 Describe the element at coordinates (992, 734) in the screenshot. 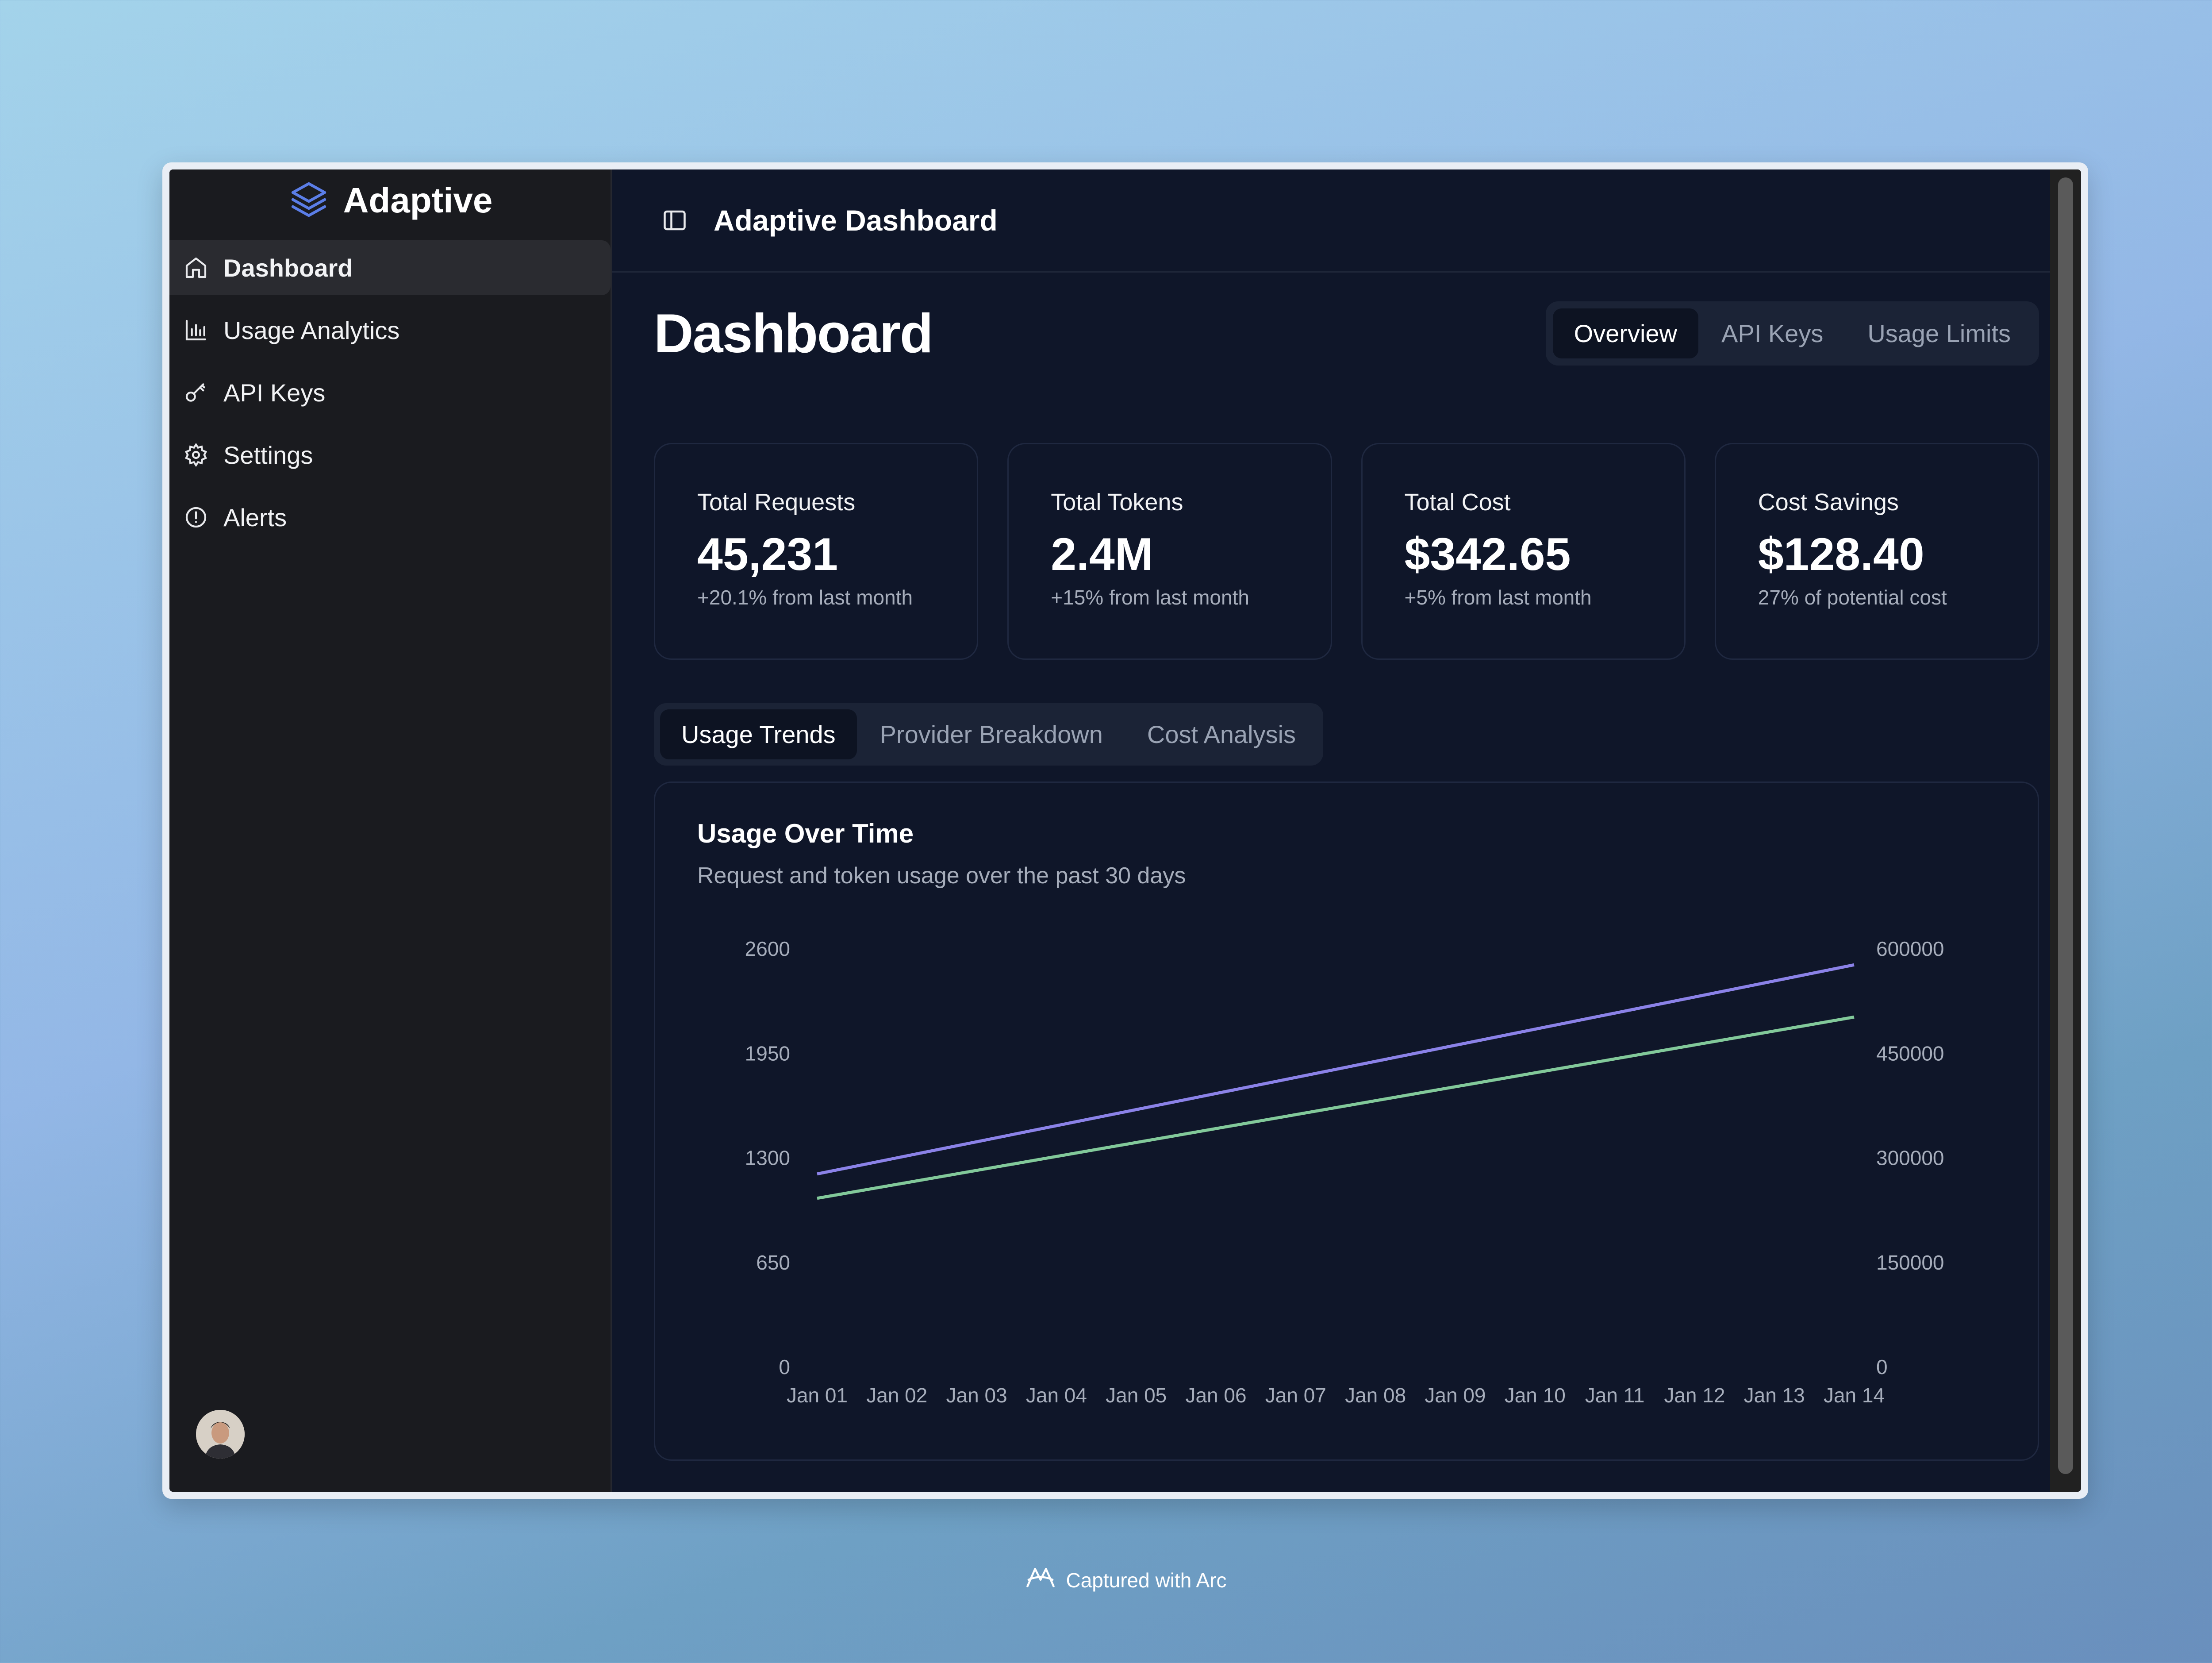

I see `tab-provider-breakdown: Provider Breakdown` at that location.